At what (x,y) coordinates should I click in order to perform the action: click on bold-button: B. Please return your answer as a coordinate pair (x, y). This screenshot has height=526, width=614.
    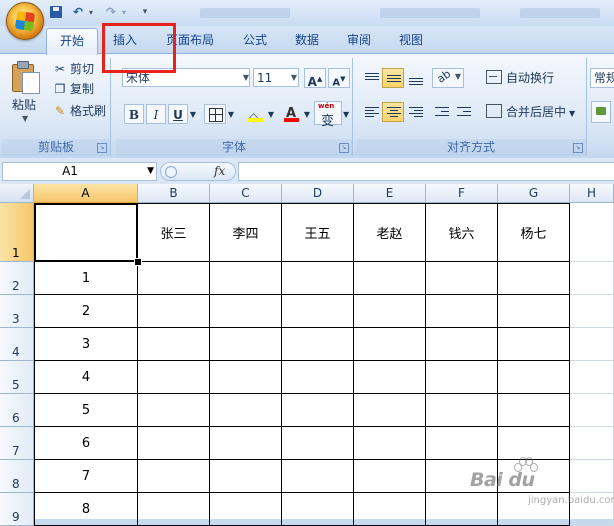
    Looking at the image, I should click on (134, 114).